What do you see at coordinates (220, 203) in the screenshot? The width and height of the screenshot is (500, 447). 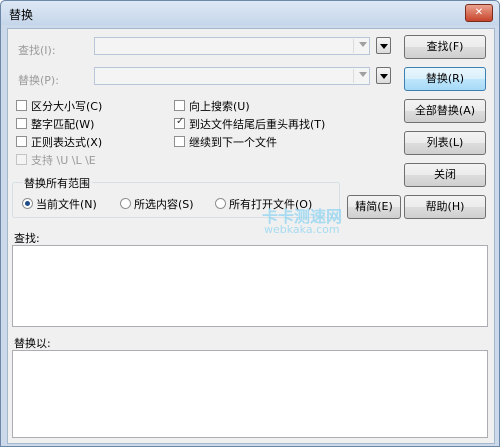 I see `scope-radio-all-open` at bounding box center [220, 203].